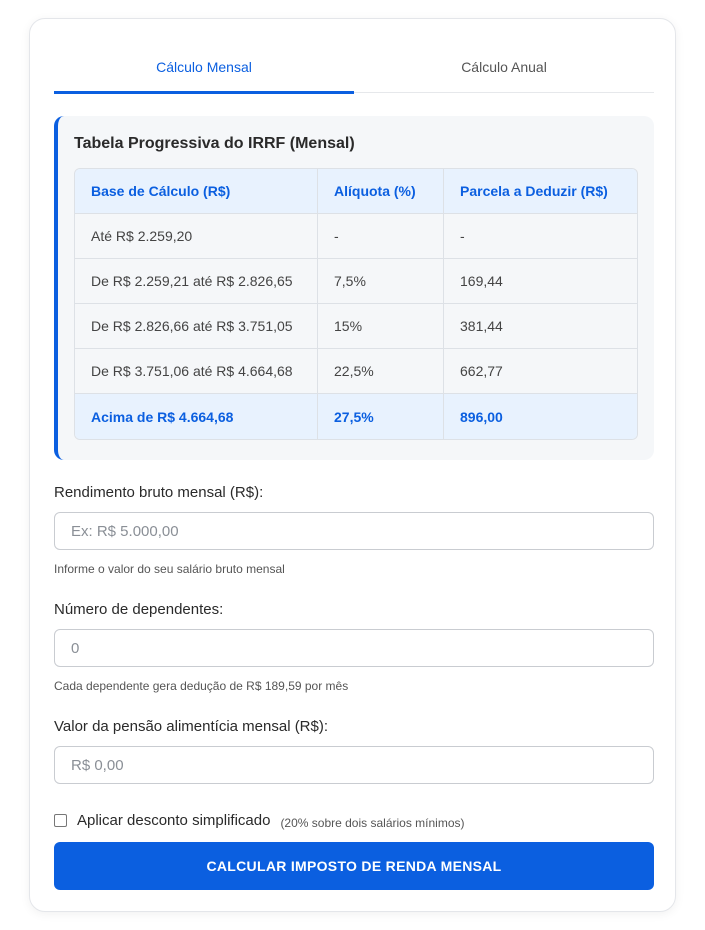 Image resolution: width=705 pixels, height=930 pixels. I want to click on header-deduction: Parcela a Deduzir (R$), so click(540, 191).